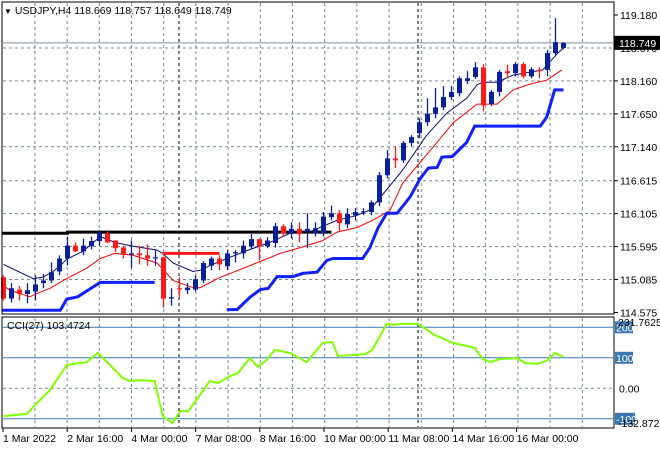 Image resolution: width=660 pixels, height=450 pixels. What do you see at coordinates (638, 115) in the screenshot?
I see `price-tick-label: 117.650` at bounding box center [638, 115].